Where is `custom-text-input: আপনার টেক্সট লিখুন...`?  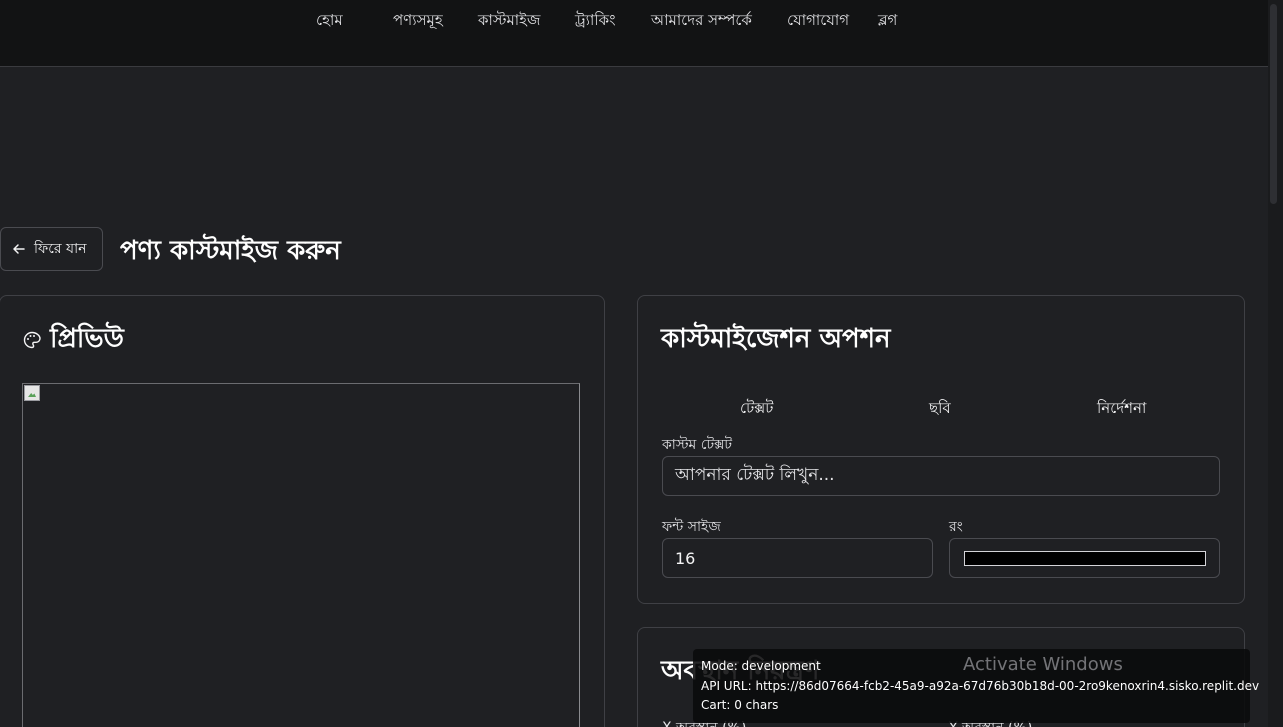
custom-text-input: আপনার টেক্সট লিখুন... is located at coordinates (941, 476).